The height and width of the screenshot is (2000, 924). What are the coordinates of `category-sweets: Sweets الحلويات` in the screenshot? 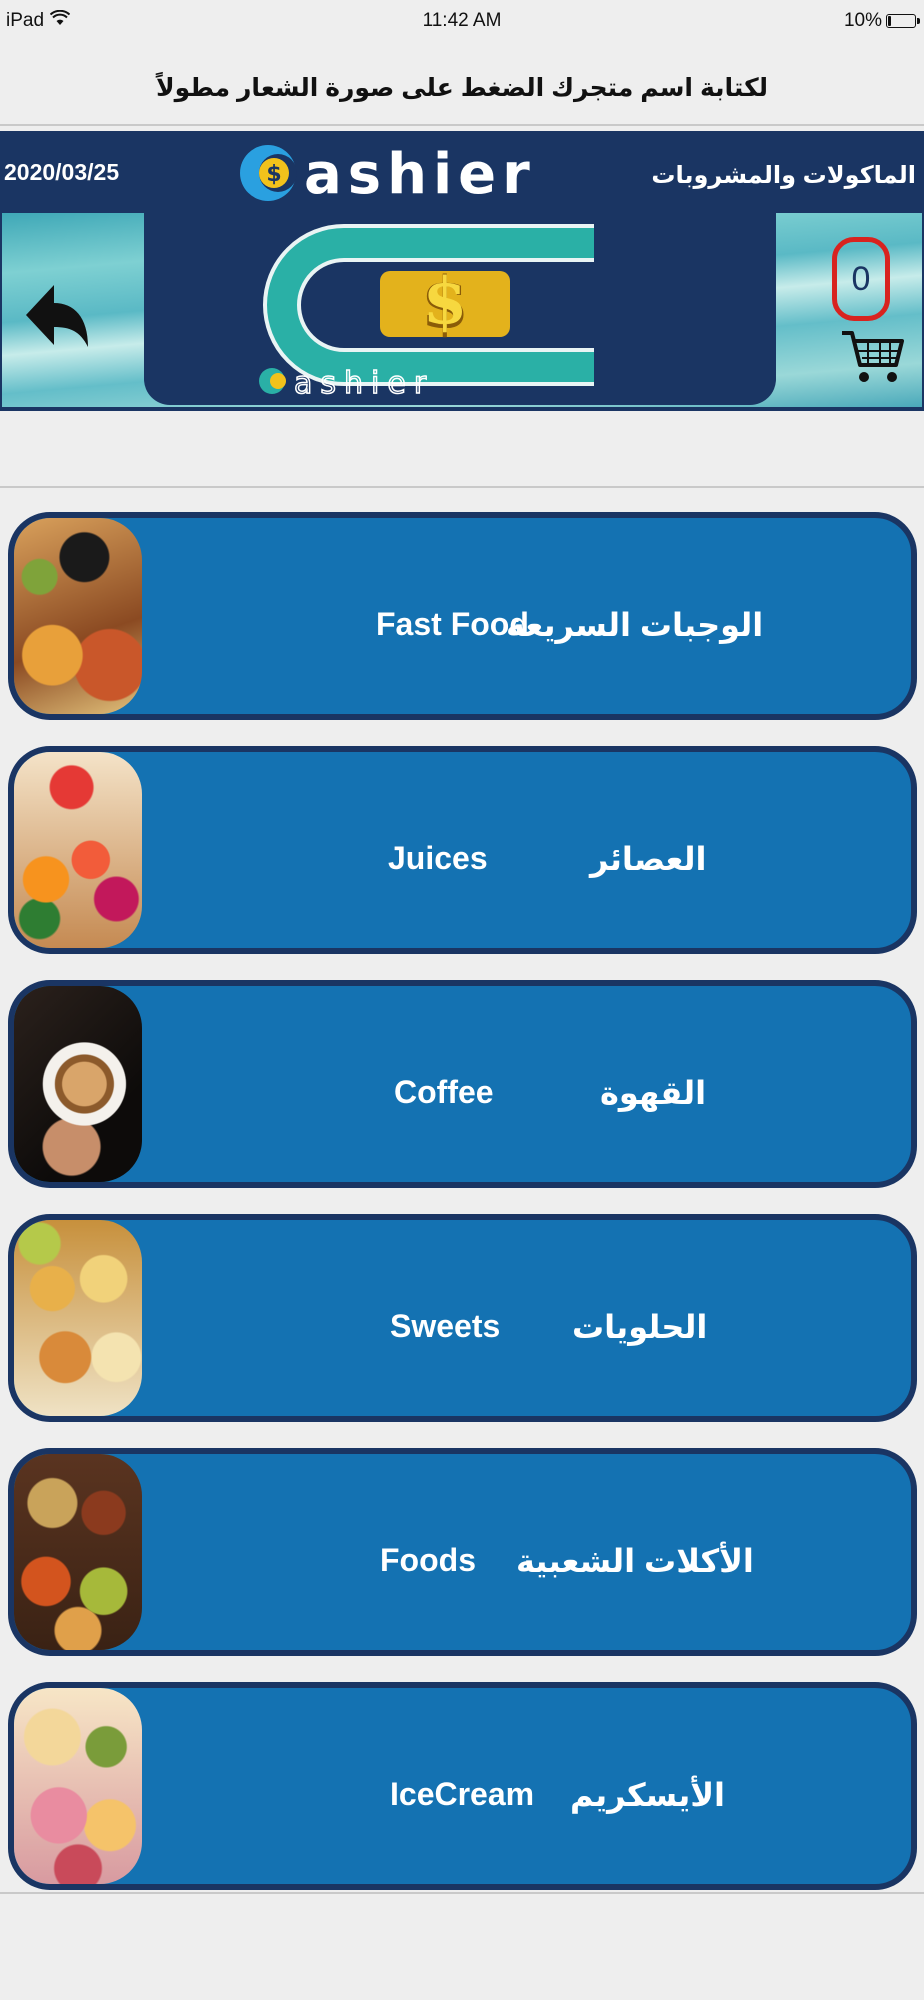 It's located at (462, 1318).